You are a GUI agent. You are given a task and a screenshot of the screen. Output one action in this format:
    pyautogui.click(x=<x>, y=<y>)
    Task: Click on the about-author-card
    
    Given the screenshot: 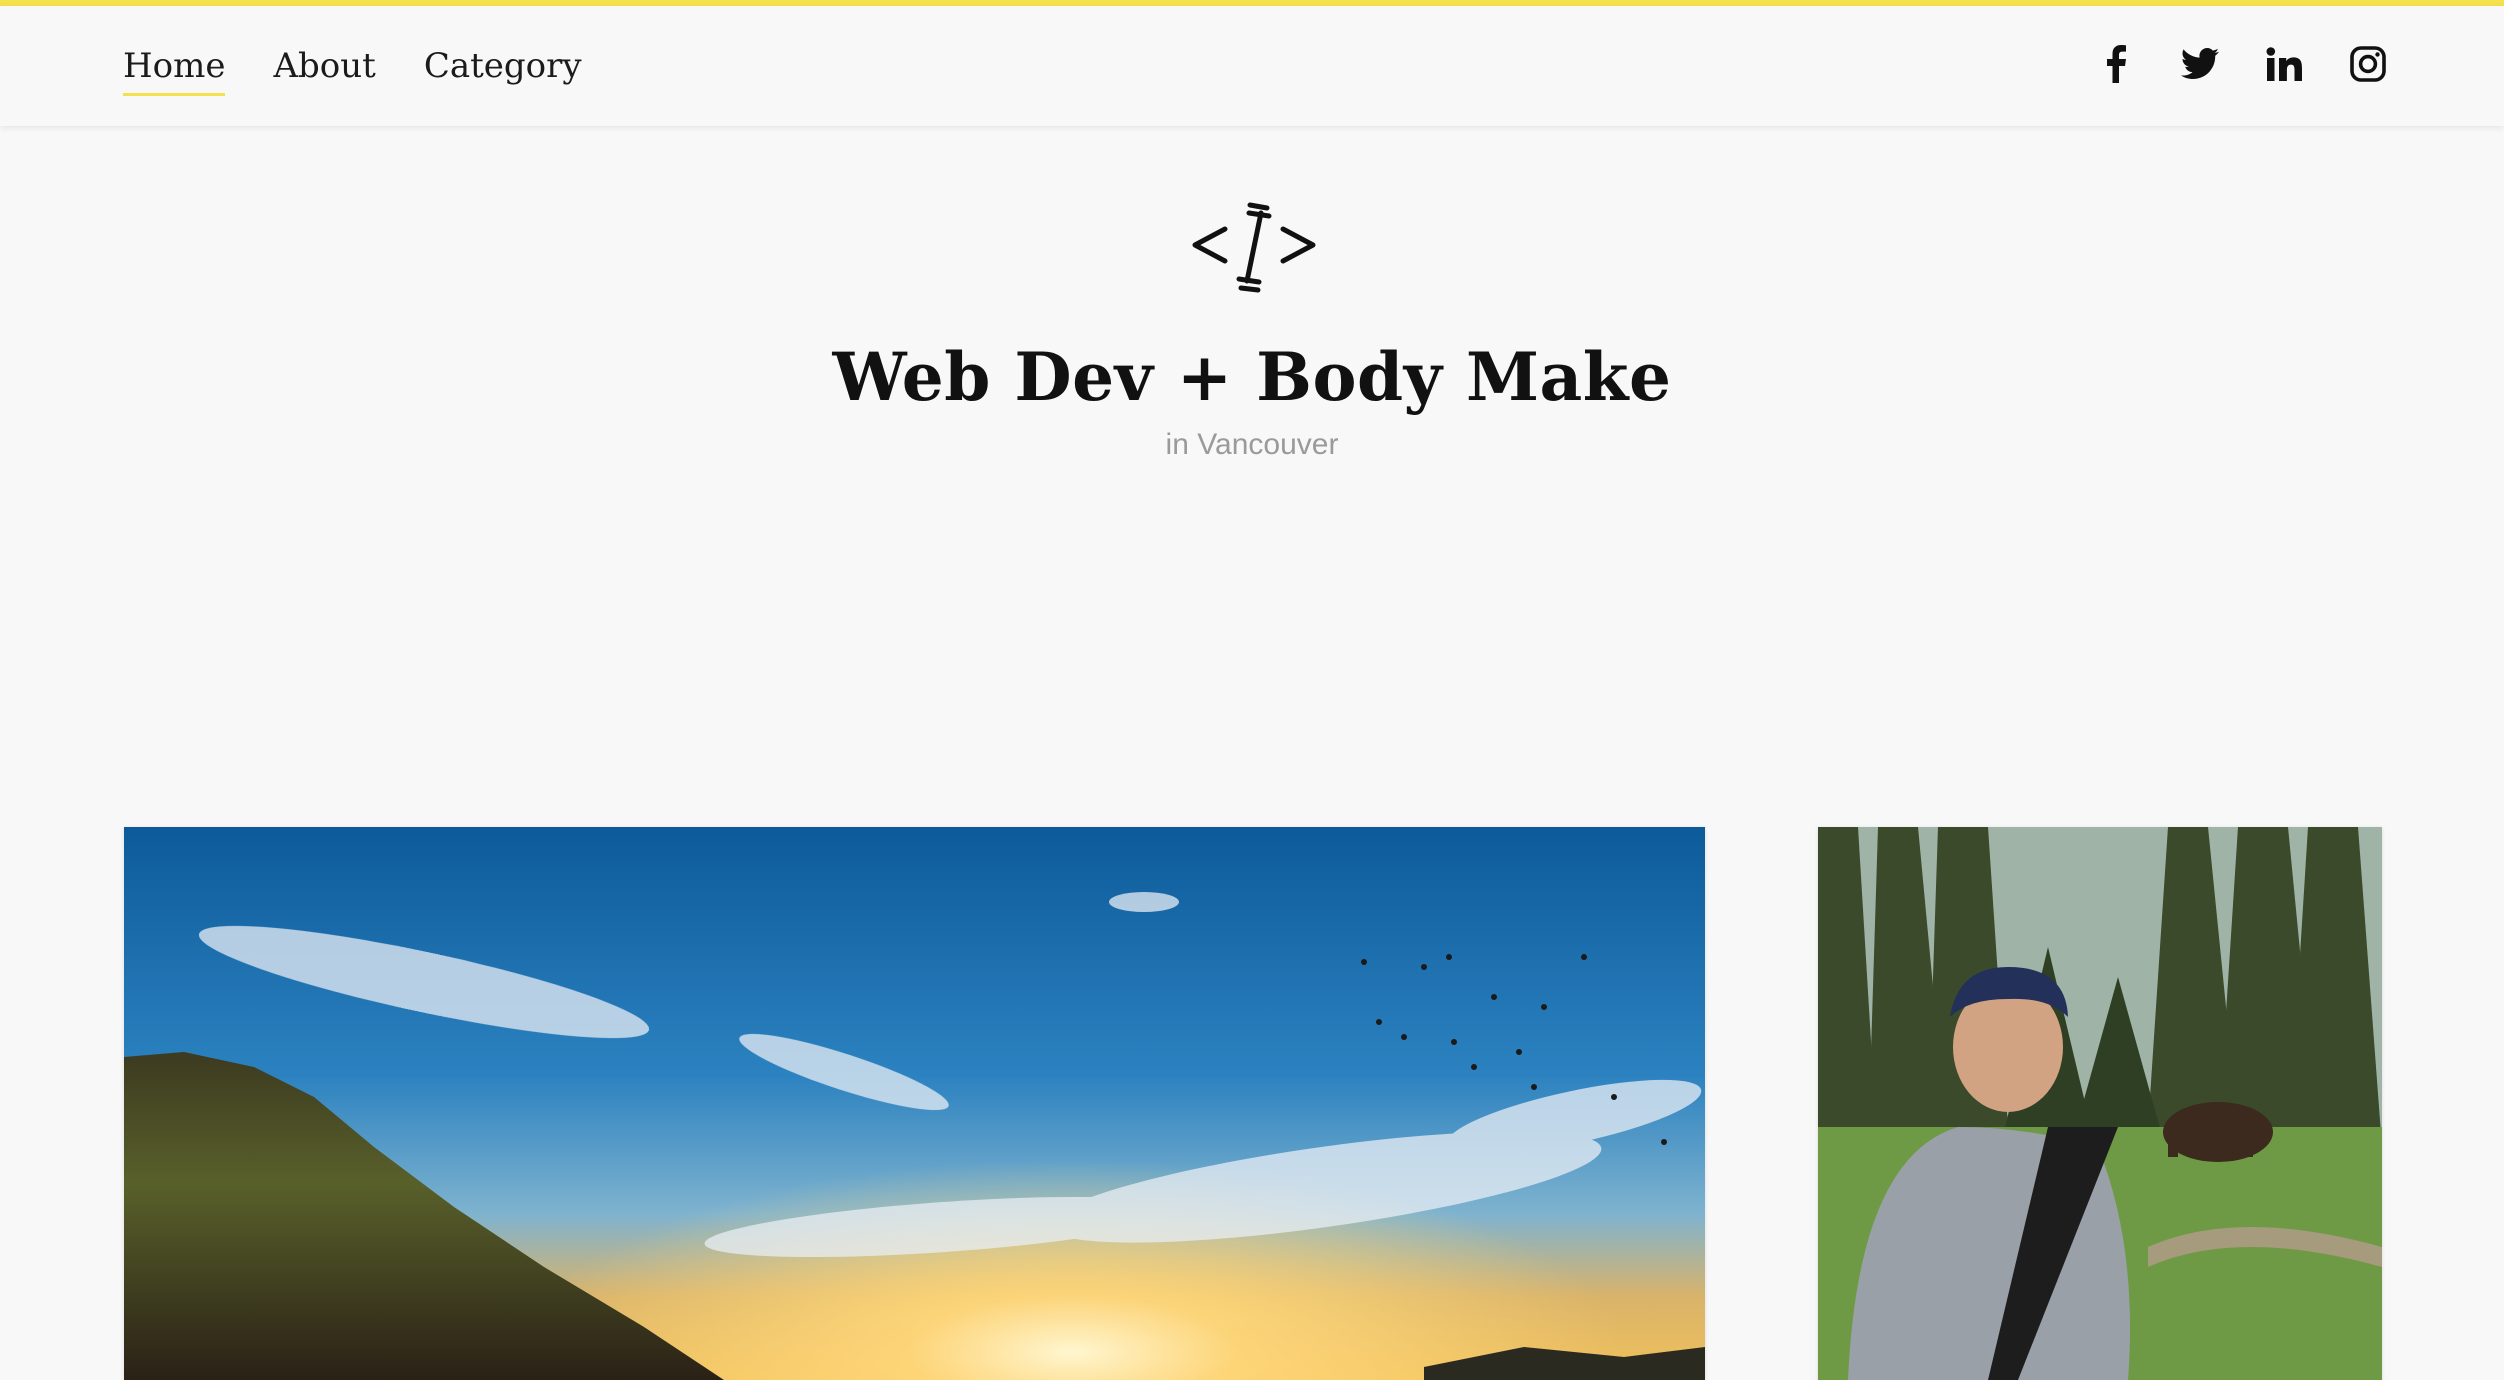 What is the action you would take?
    pyautogui.click(x=2100, y=1103)
    